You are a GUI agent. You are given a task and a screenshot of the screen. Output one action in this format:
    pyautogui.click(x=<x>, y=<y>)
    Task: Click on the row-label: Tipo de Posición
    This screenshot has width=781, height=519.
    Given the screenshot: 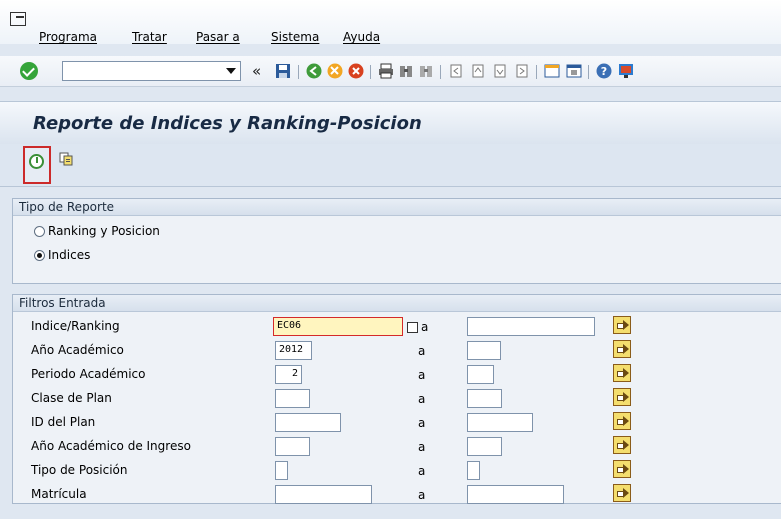 What is the action you would take?
    pyautogui.click(x=79, y=470)
    